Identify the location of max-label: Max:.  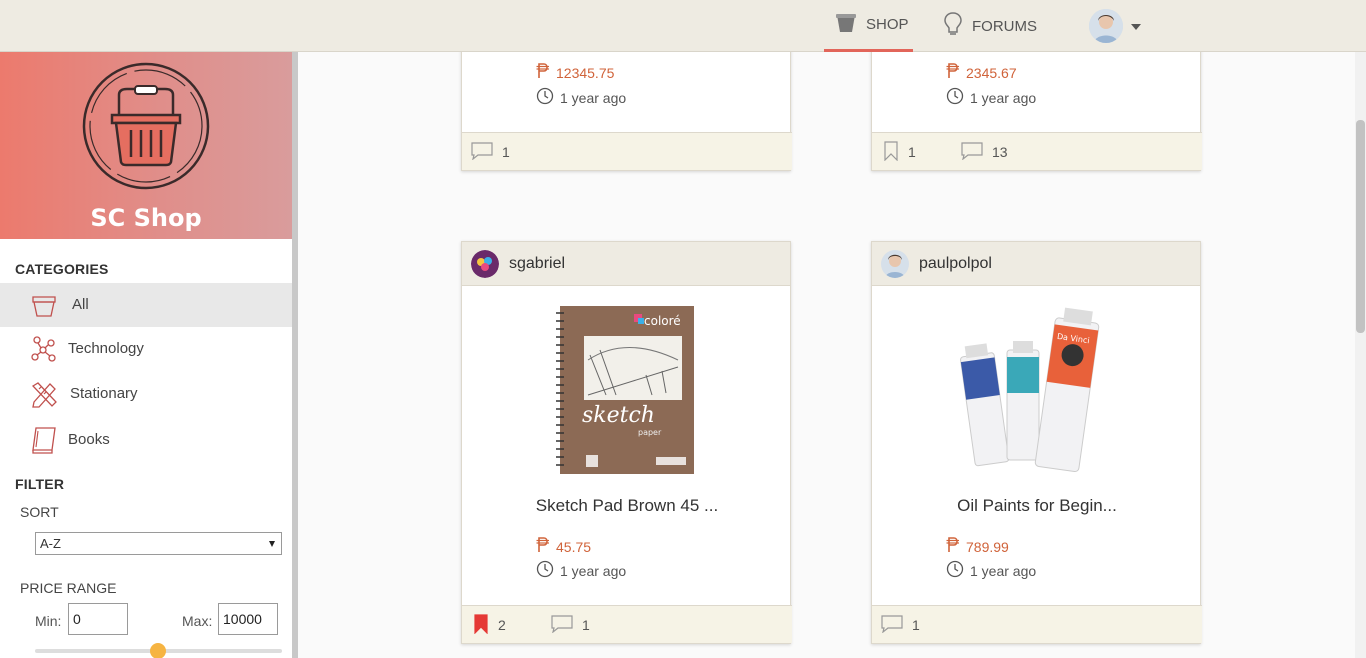
(197, 621).